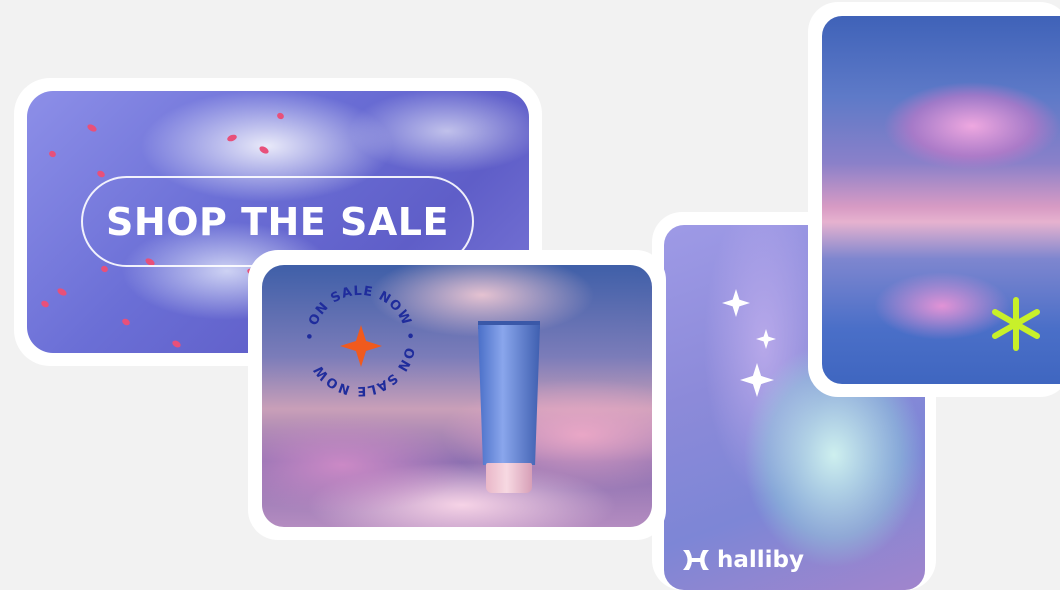 This screenshot has width=1060, height=590. I want to click on asterisk-icon, so click(1016, 324).